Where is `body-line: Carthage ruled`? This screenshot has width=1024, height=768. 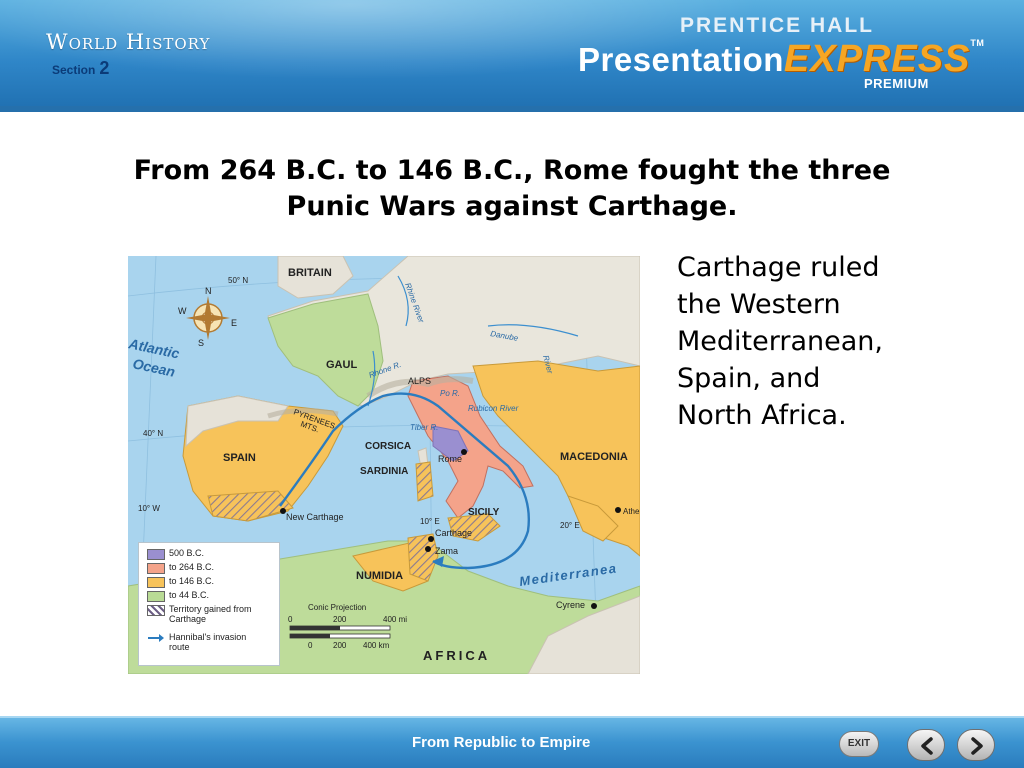 body-line: Carthage ruled is located at coordinates (778, 267).